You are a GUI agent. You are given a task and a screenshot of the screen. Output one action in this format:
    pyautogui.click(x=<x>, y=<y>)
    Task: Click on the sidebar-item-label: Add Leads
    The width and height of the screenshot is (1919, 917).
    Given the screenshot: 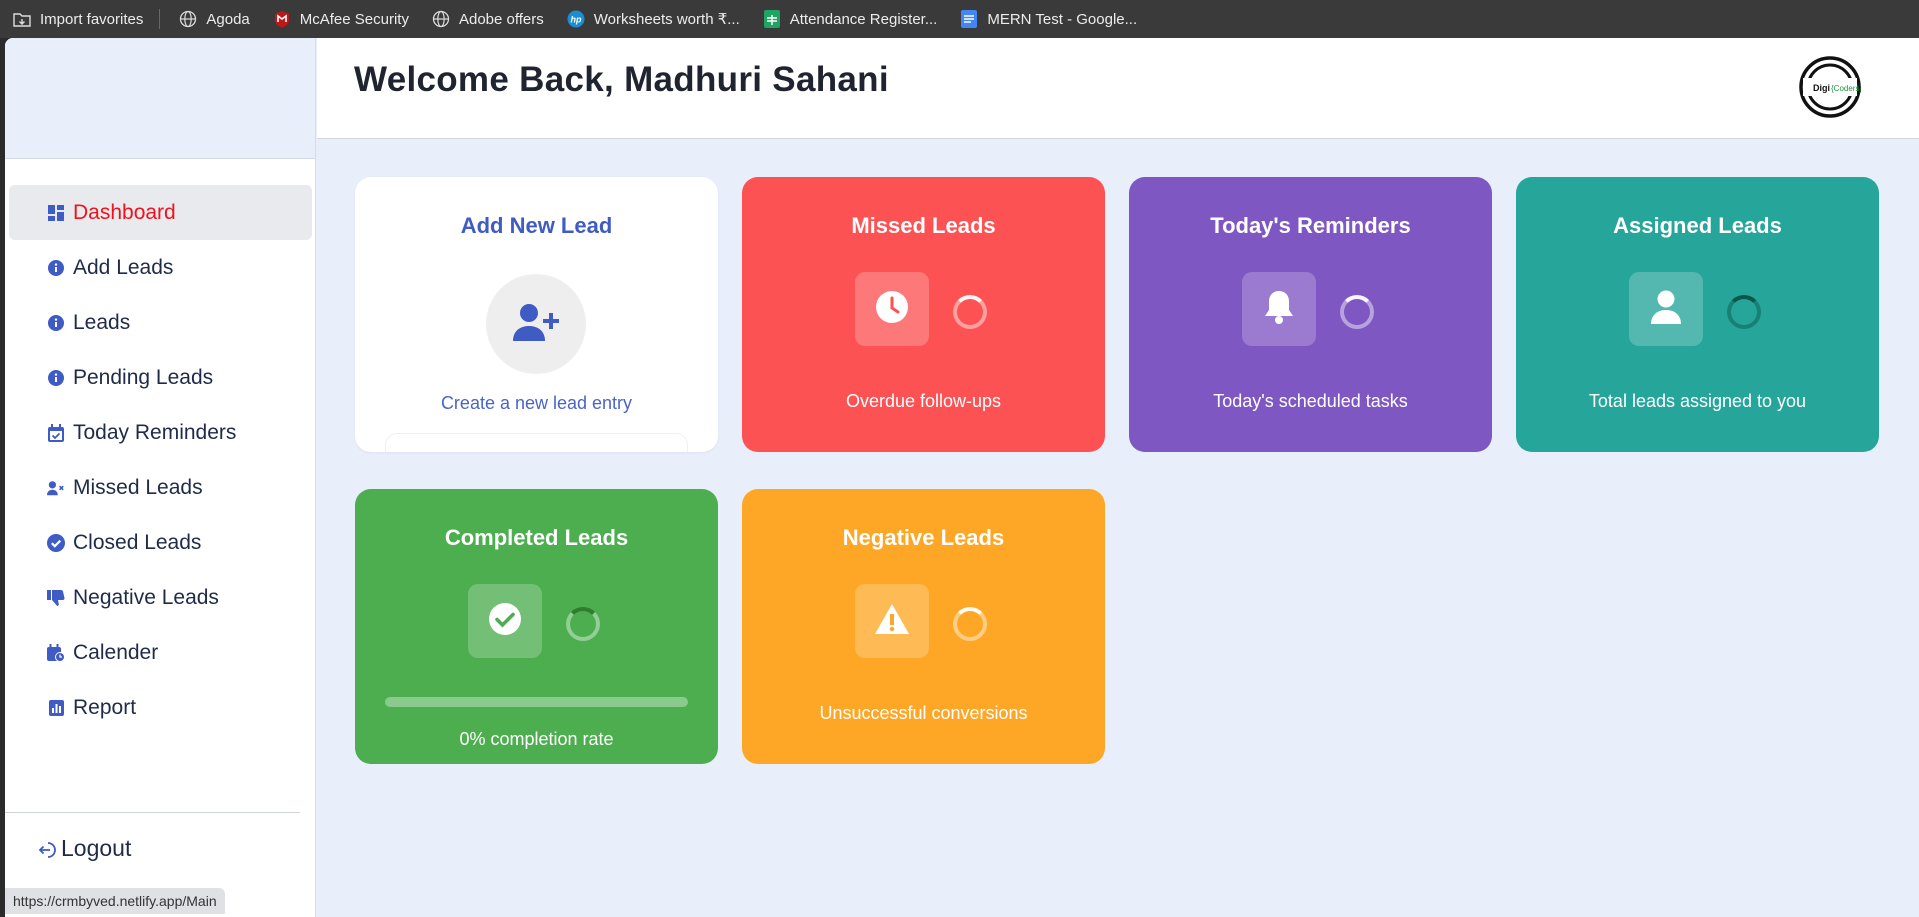 What is the action you would take?
    pyautogui.click(x=123, y=267)
    